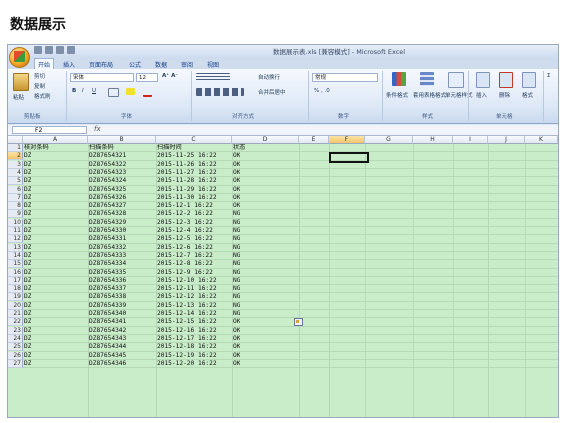  Describe the element at coordinates (322, 91) in the screenshot. I see `percent-icon: % , .0` at that location.